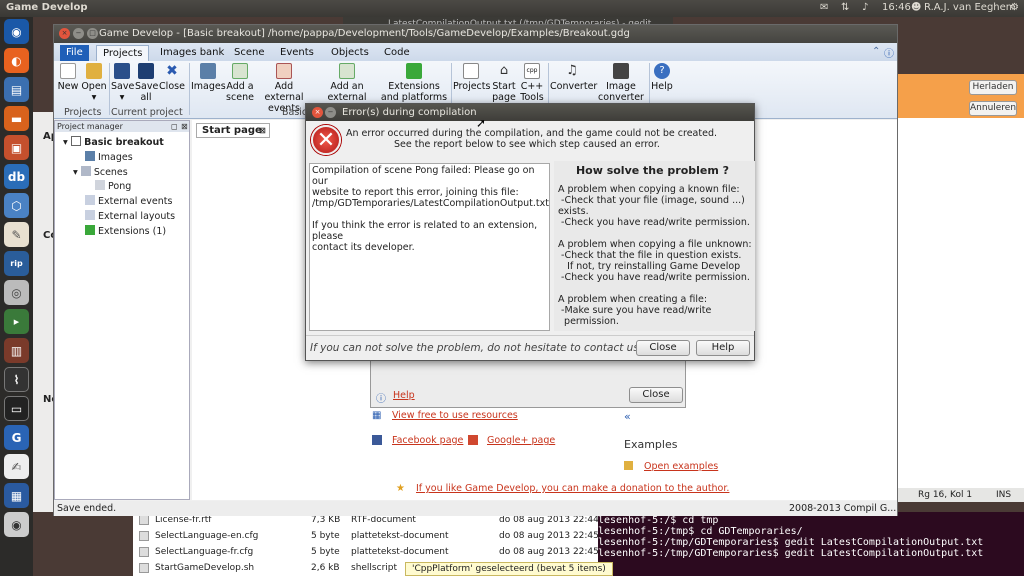  I want to click on error-close-button: Close, so click(663, 348).